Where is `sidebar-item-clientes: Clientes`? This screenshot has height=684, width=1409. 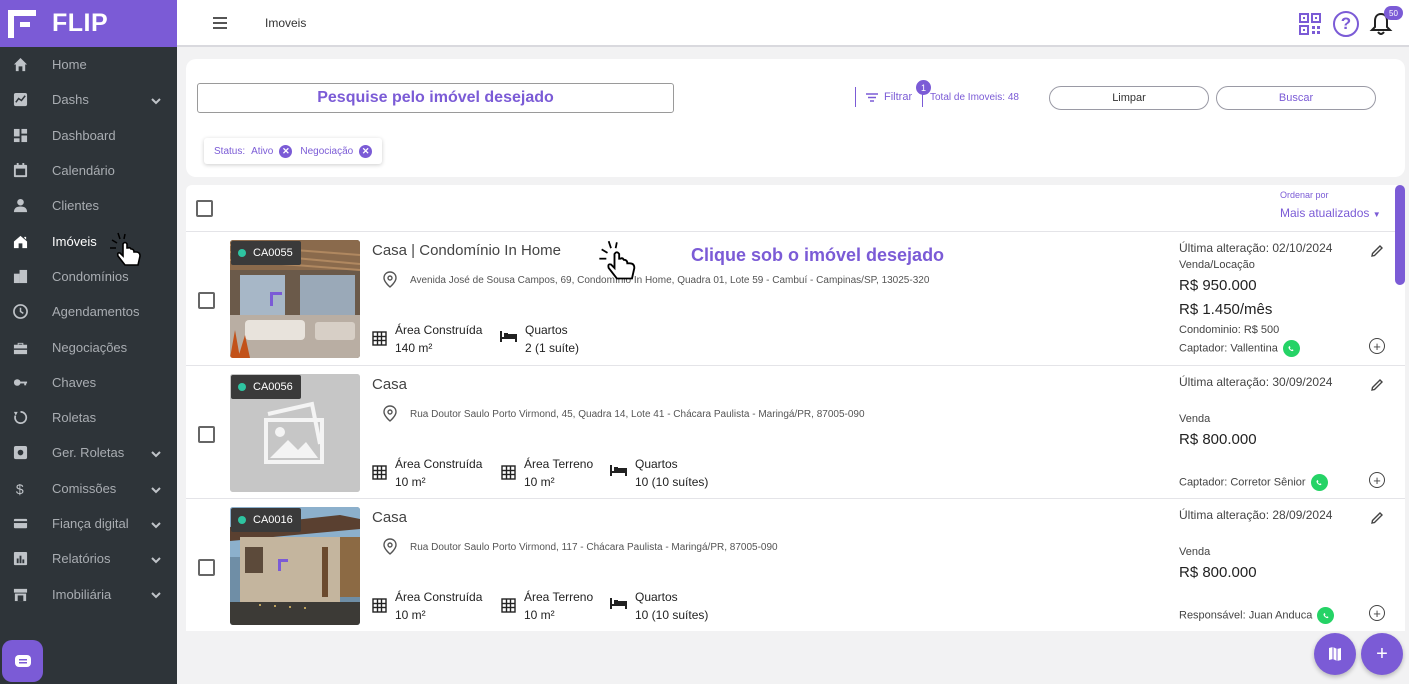 sidebar-item-clientes: Clientes is located at coordinates (88, 205).